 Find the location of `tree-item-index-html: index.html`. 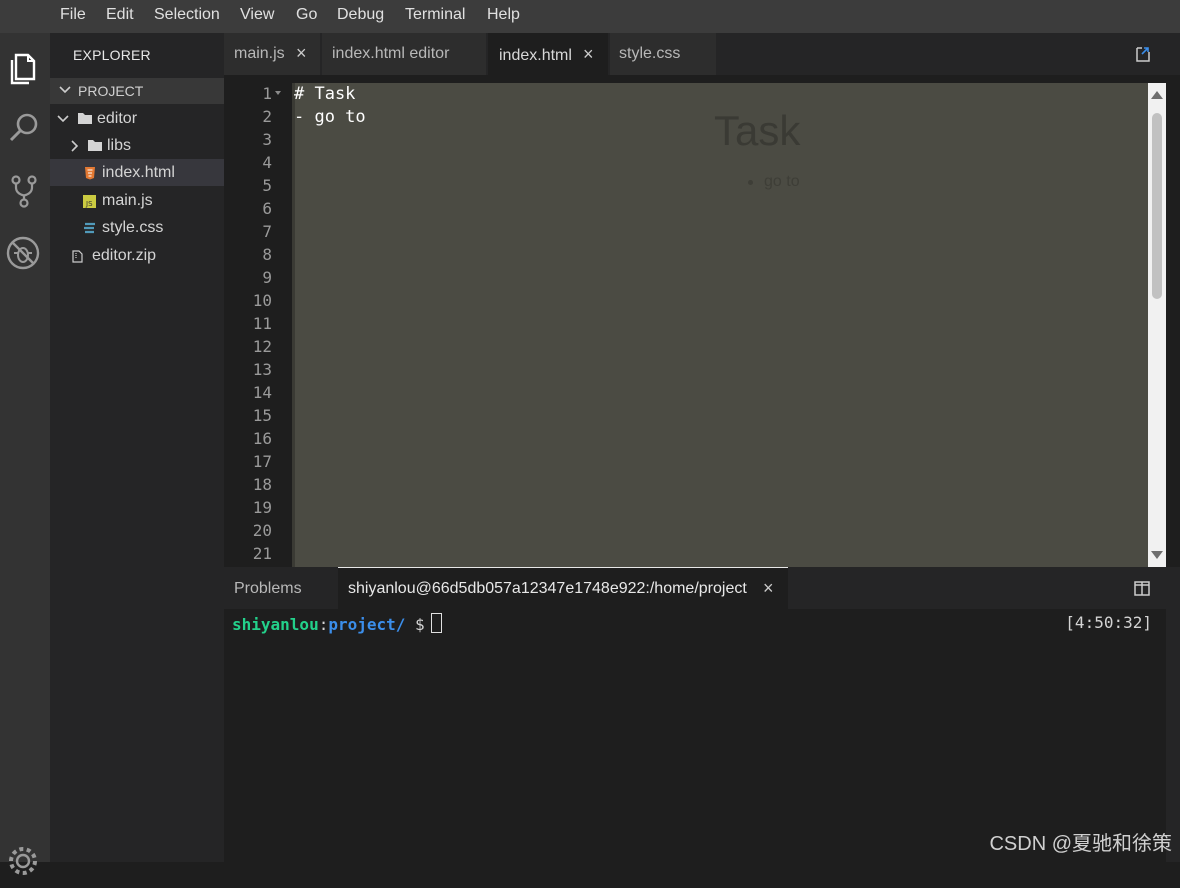

tree-item-index-html: index.html is located at coordinates (137, 172).